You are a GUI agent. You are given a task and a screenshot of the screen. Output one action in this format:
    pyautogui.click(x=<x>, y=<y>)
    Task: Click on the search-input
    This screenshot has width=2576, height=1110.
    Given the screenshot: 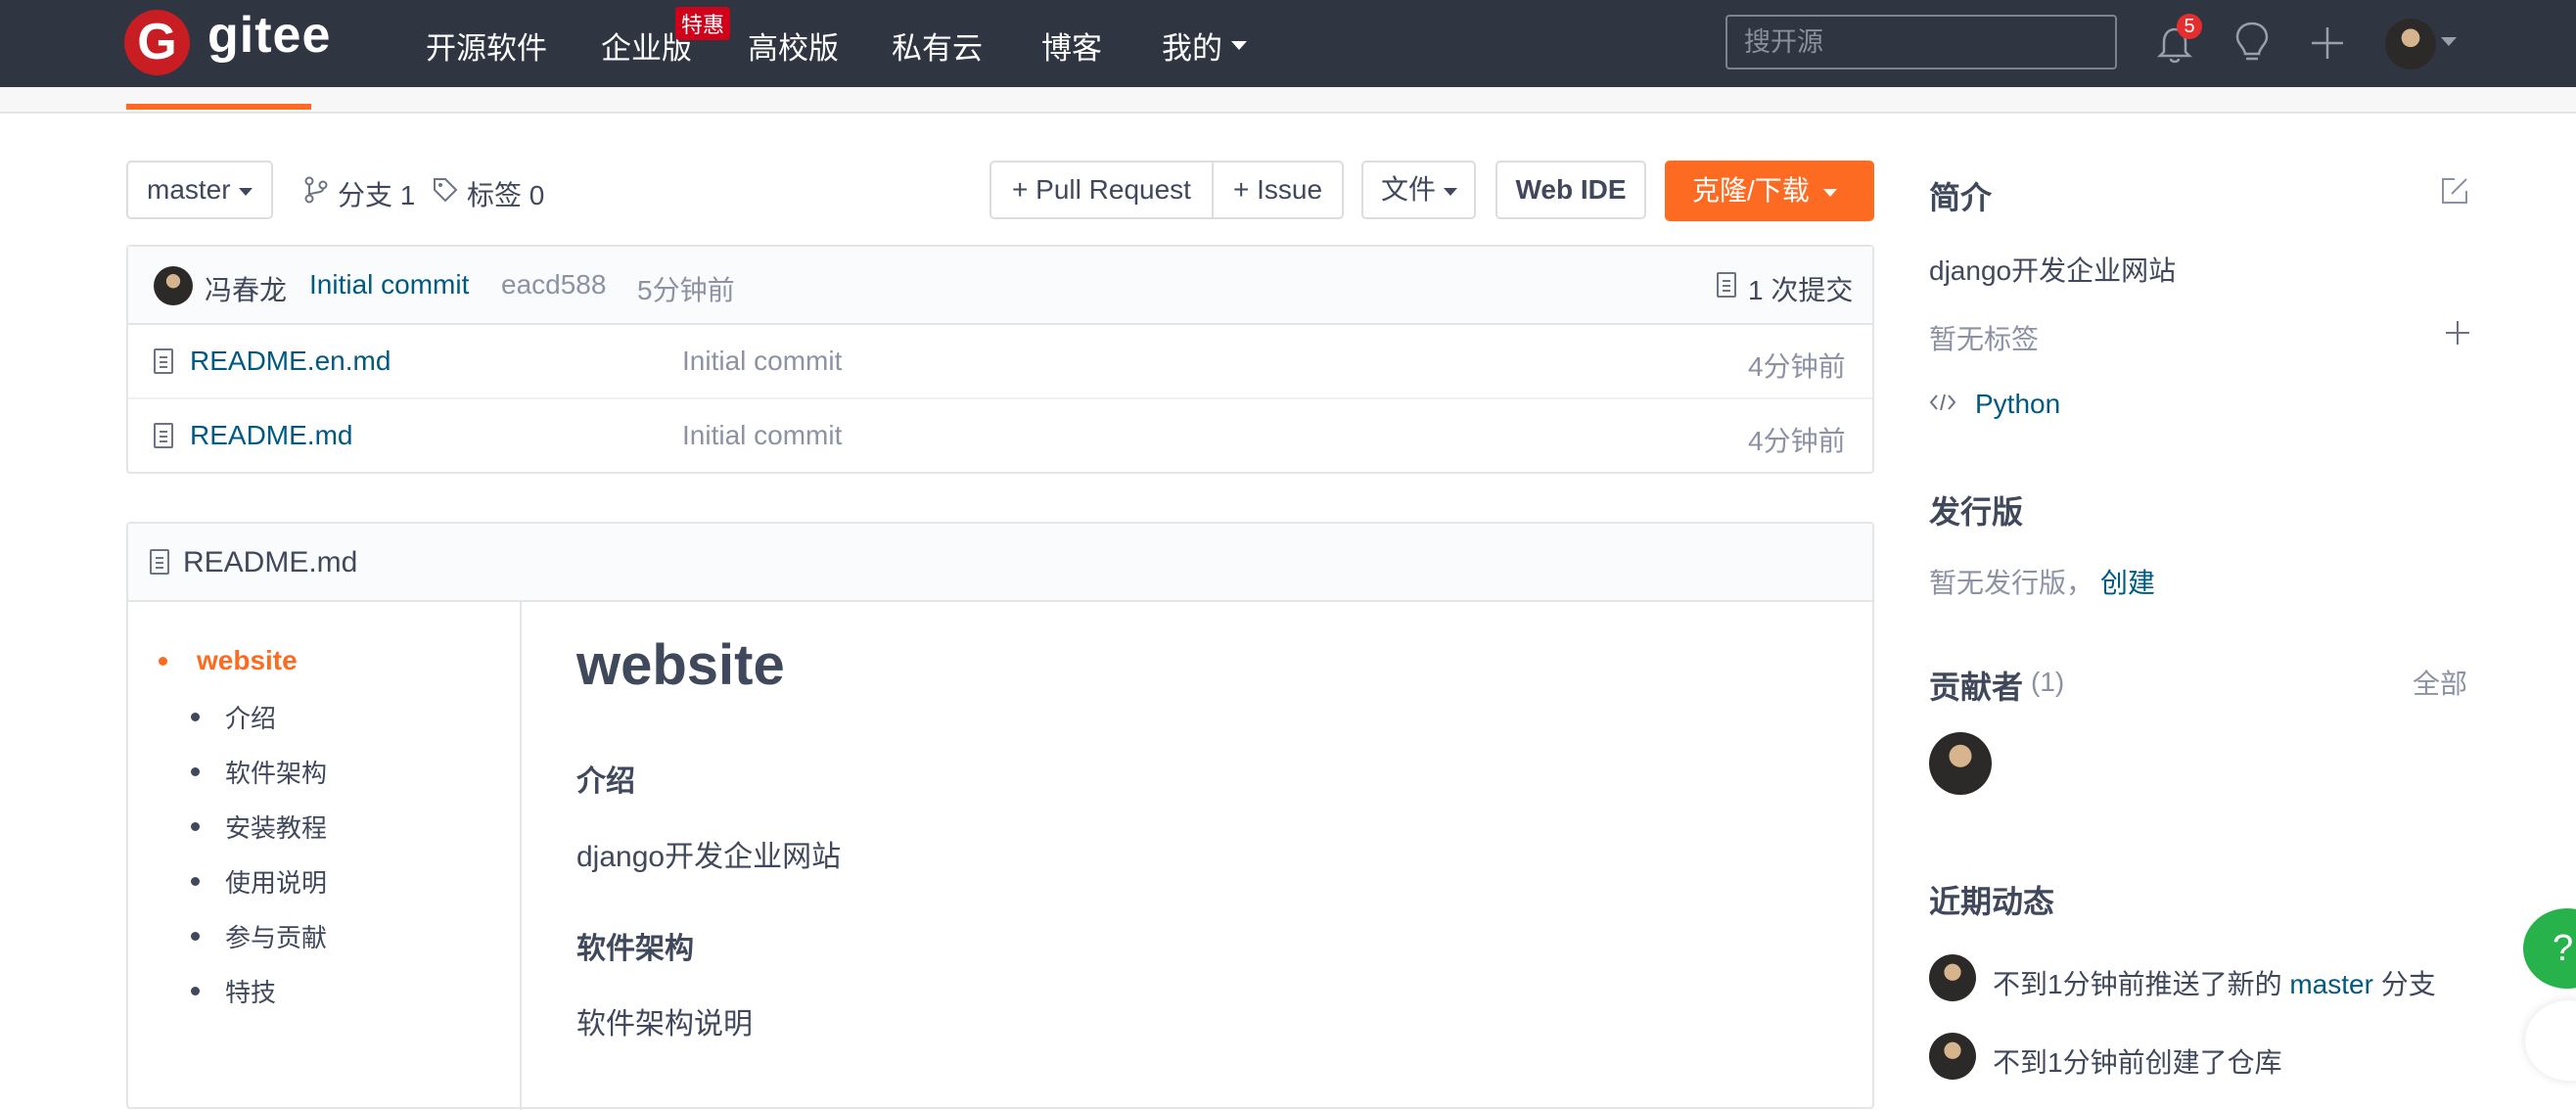 What is the action you would take?
    pyautogui.click(x=1921, y=42)
    